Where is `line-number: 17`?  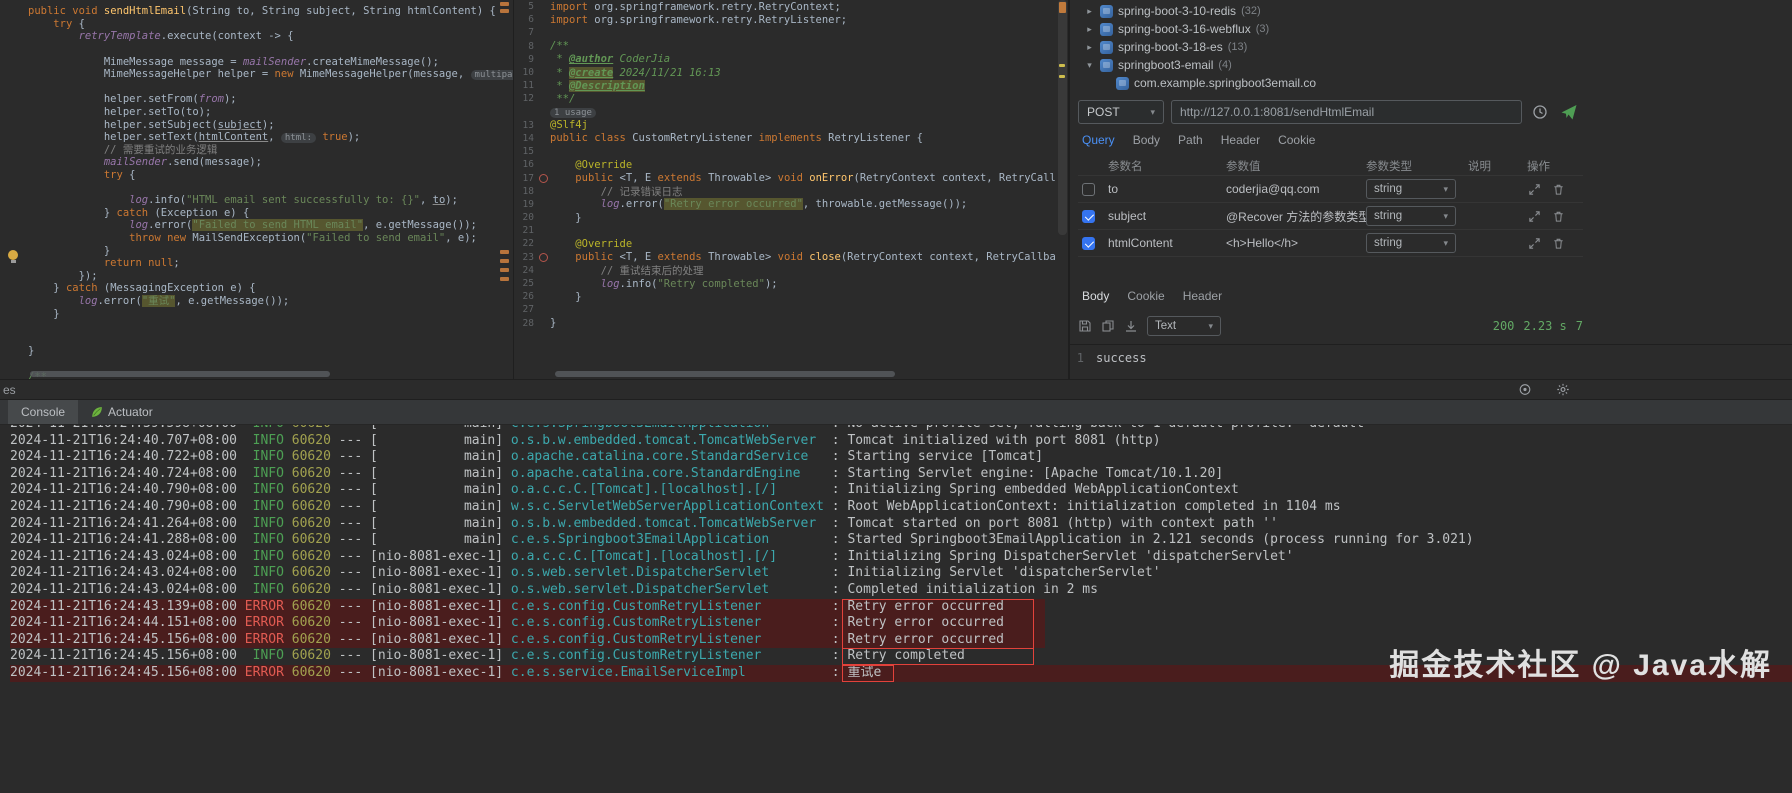
line-number: 17 is located at coordinates (528, 178).